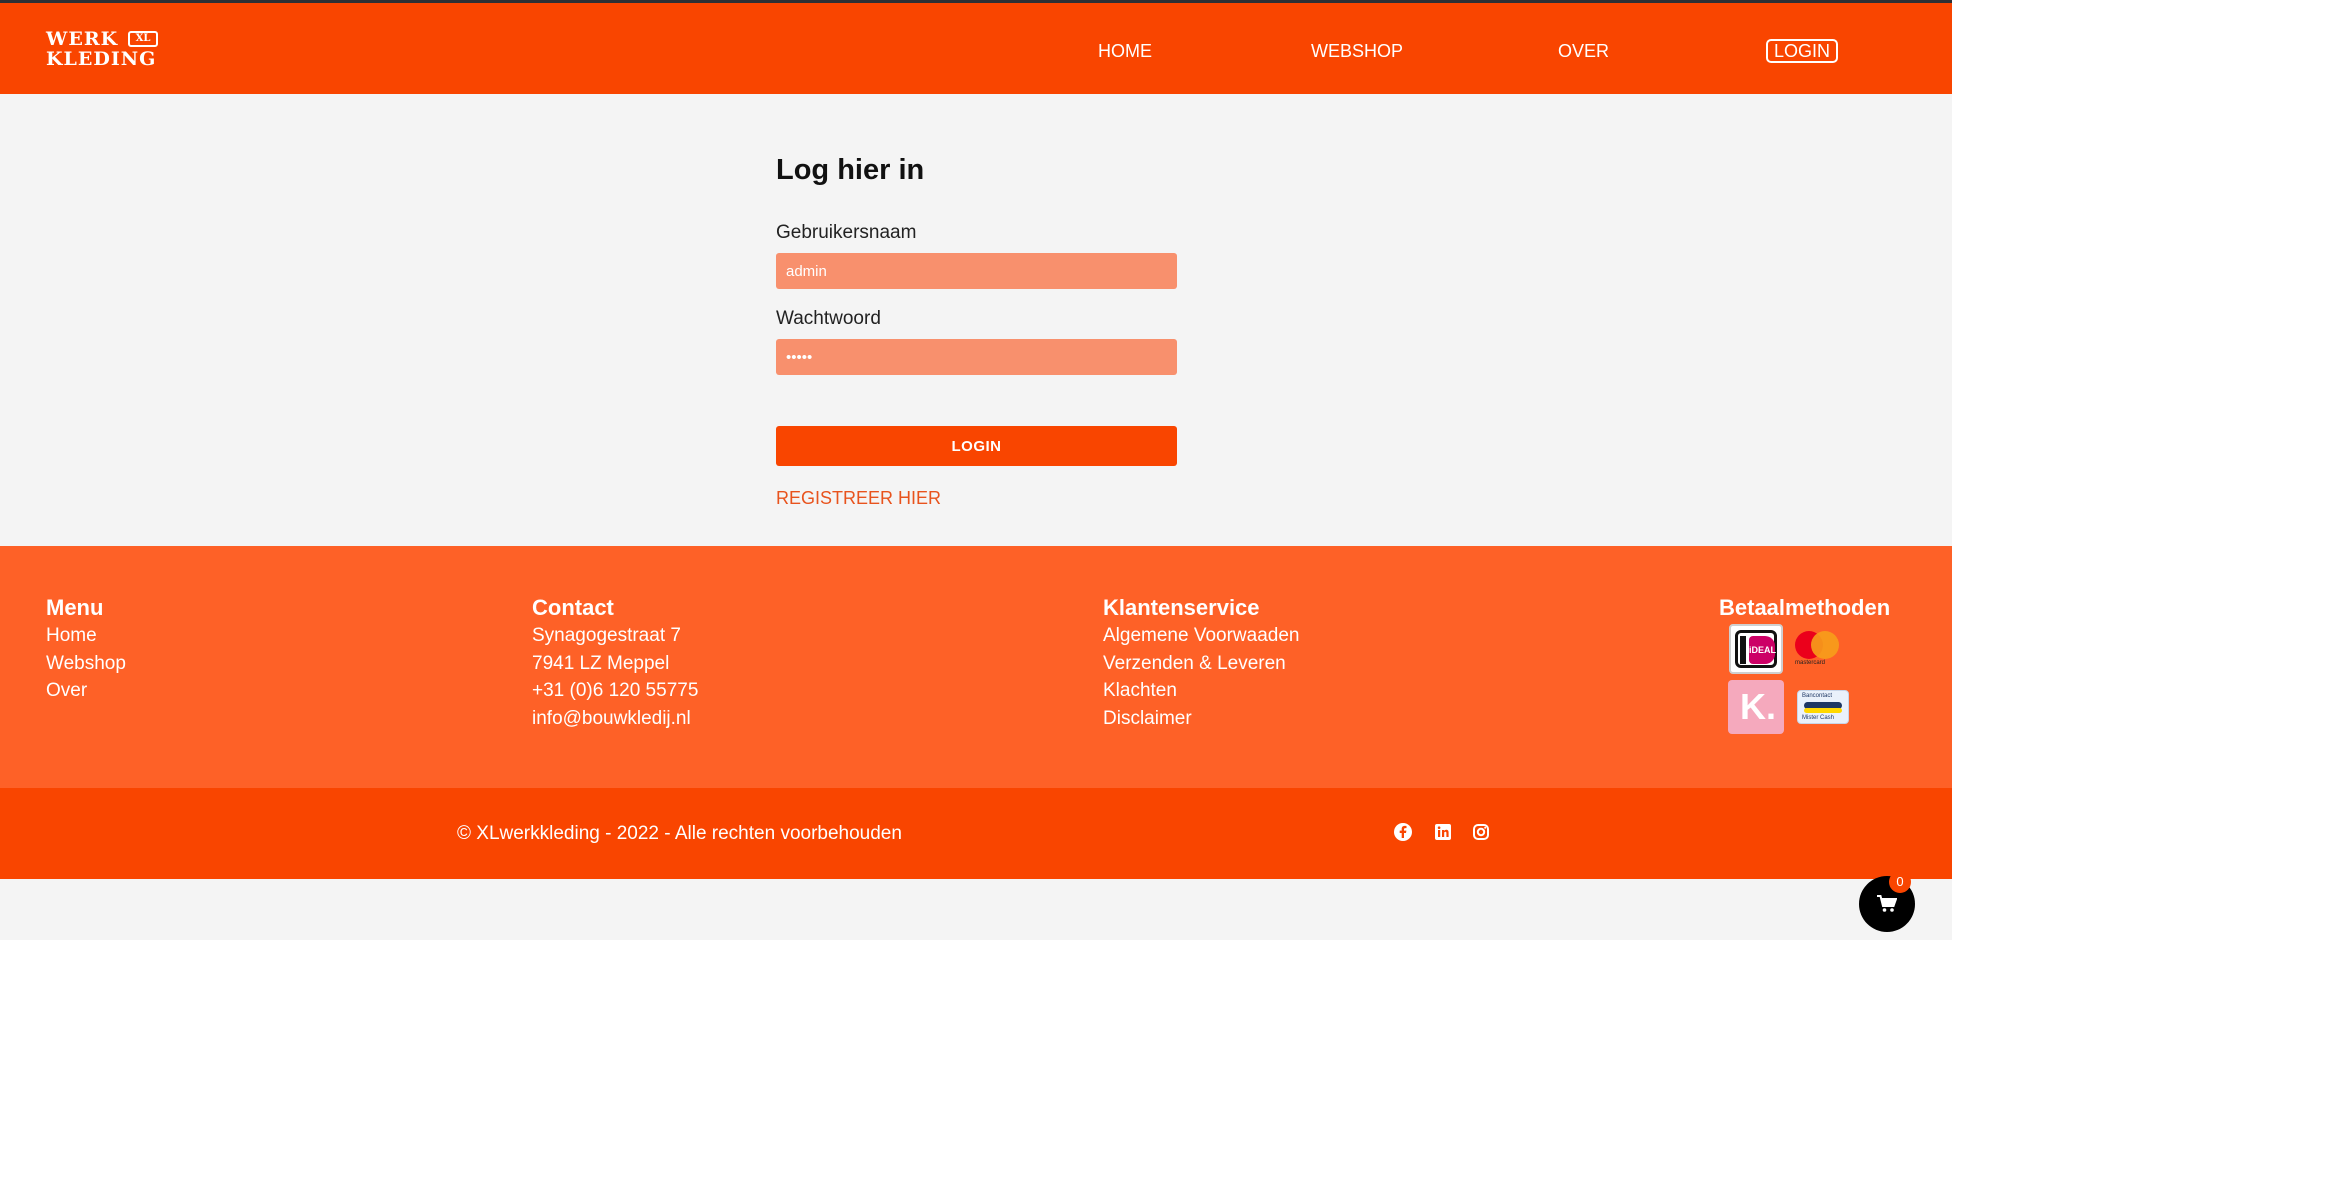 Image resolution: width=2334 pixels, height=1194 pixels. I want to click on login-button: LOGIN, so click(976, 446).